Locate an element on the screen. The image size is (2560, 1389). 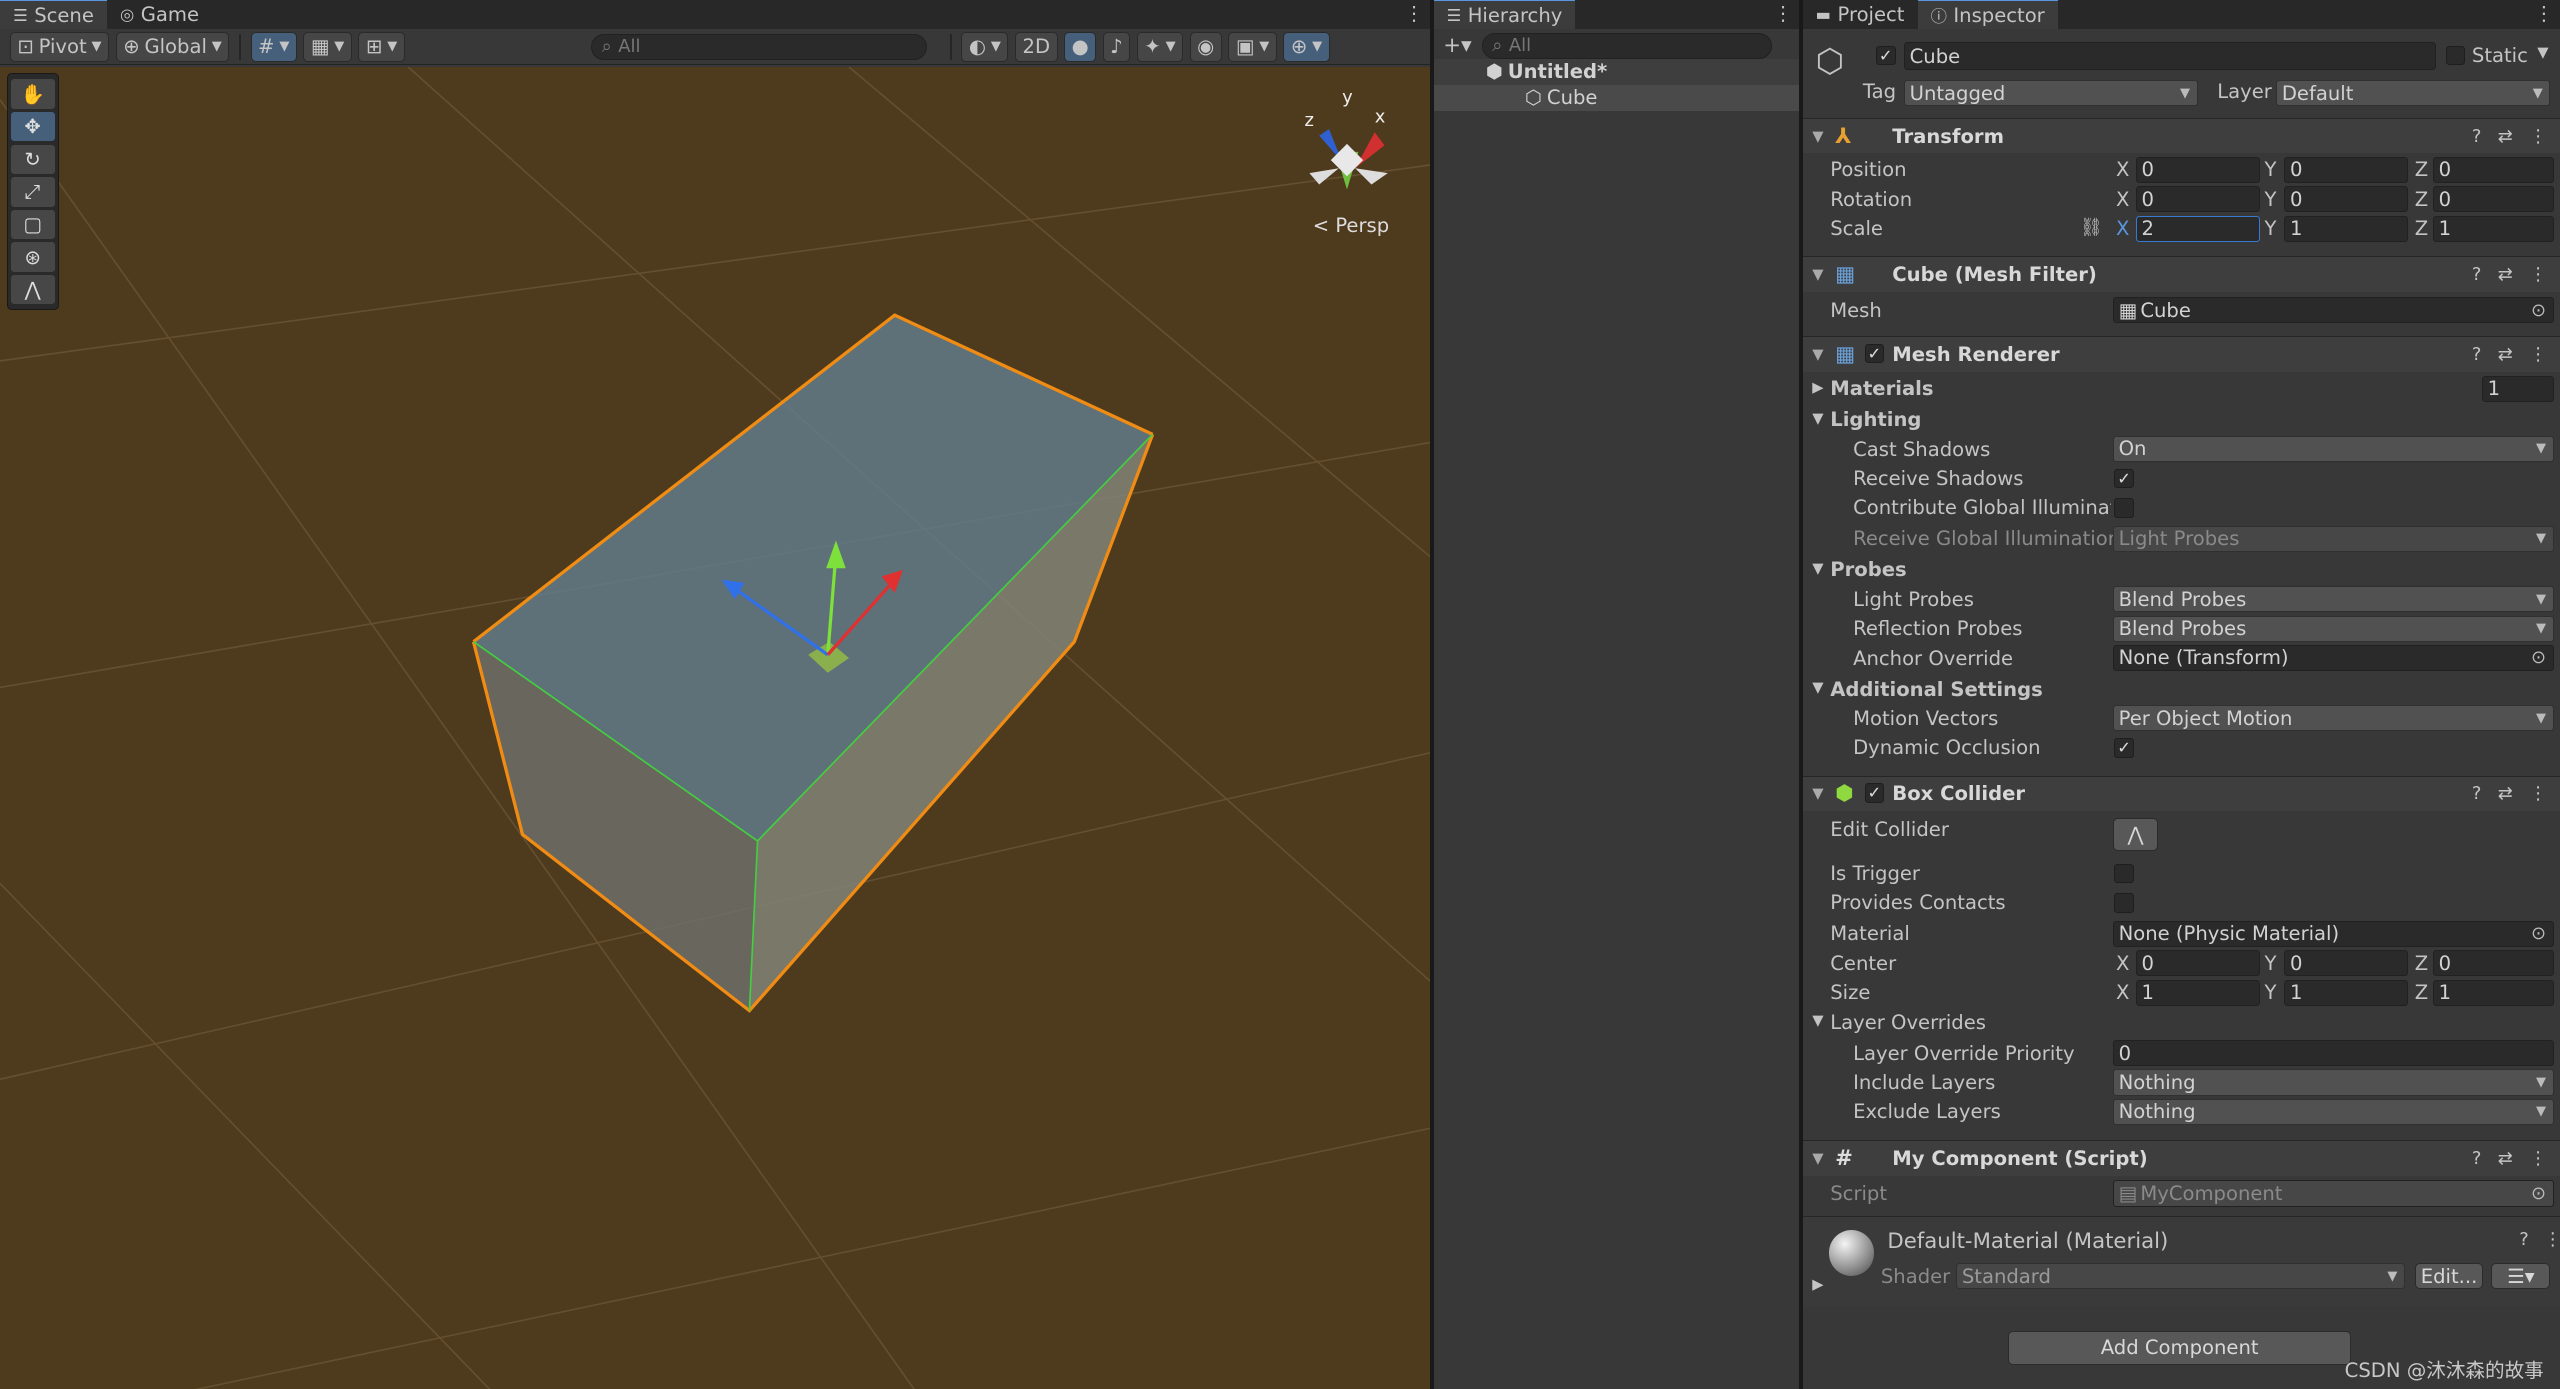
hand-tool-icon: ✋ is located at coordinates (32, 94).